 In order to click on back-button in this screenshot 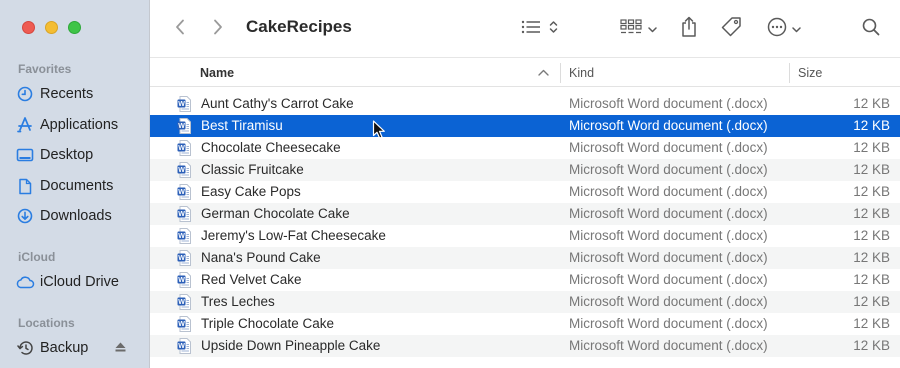, I will do `click(180, 29)`.